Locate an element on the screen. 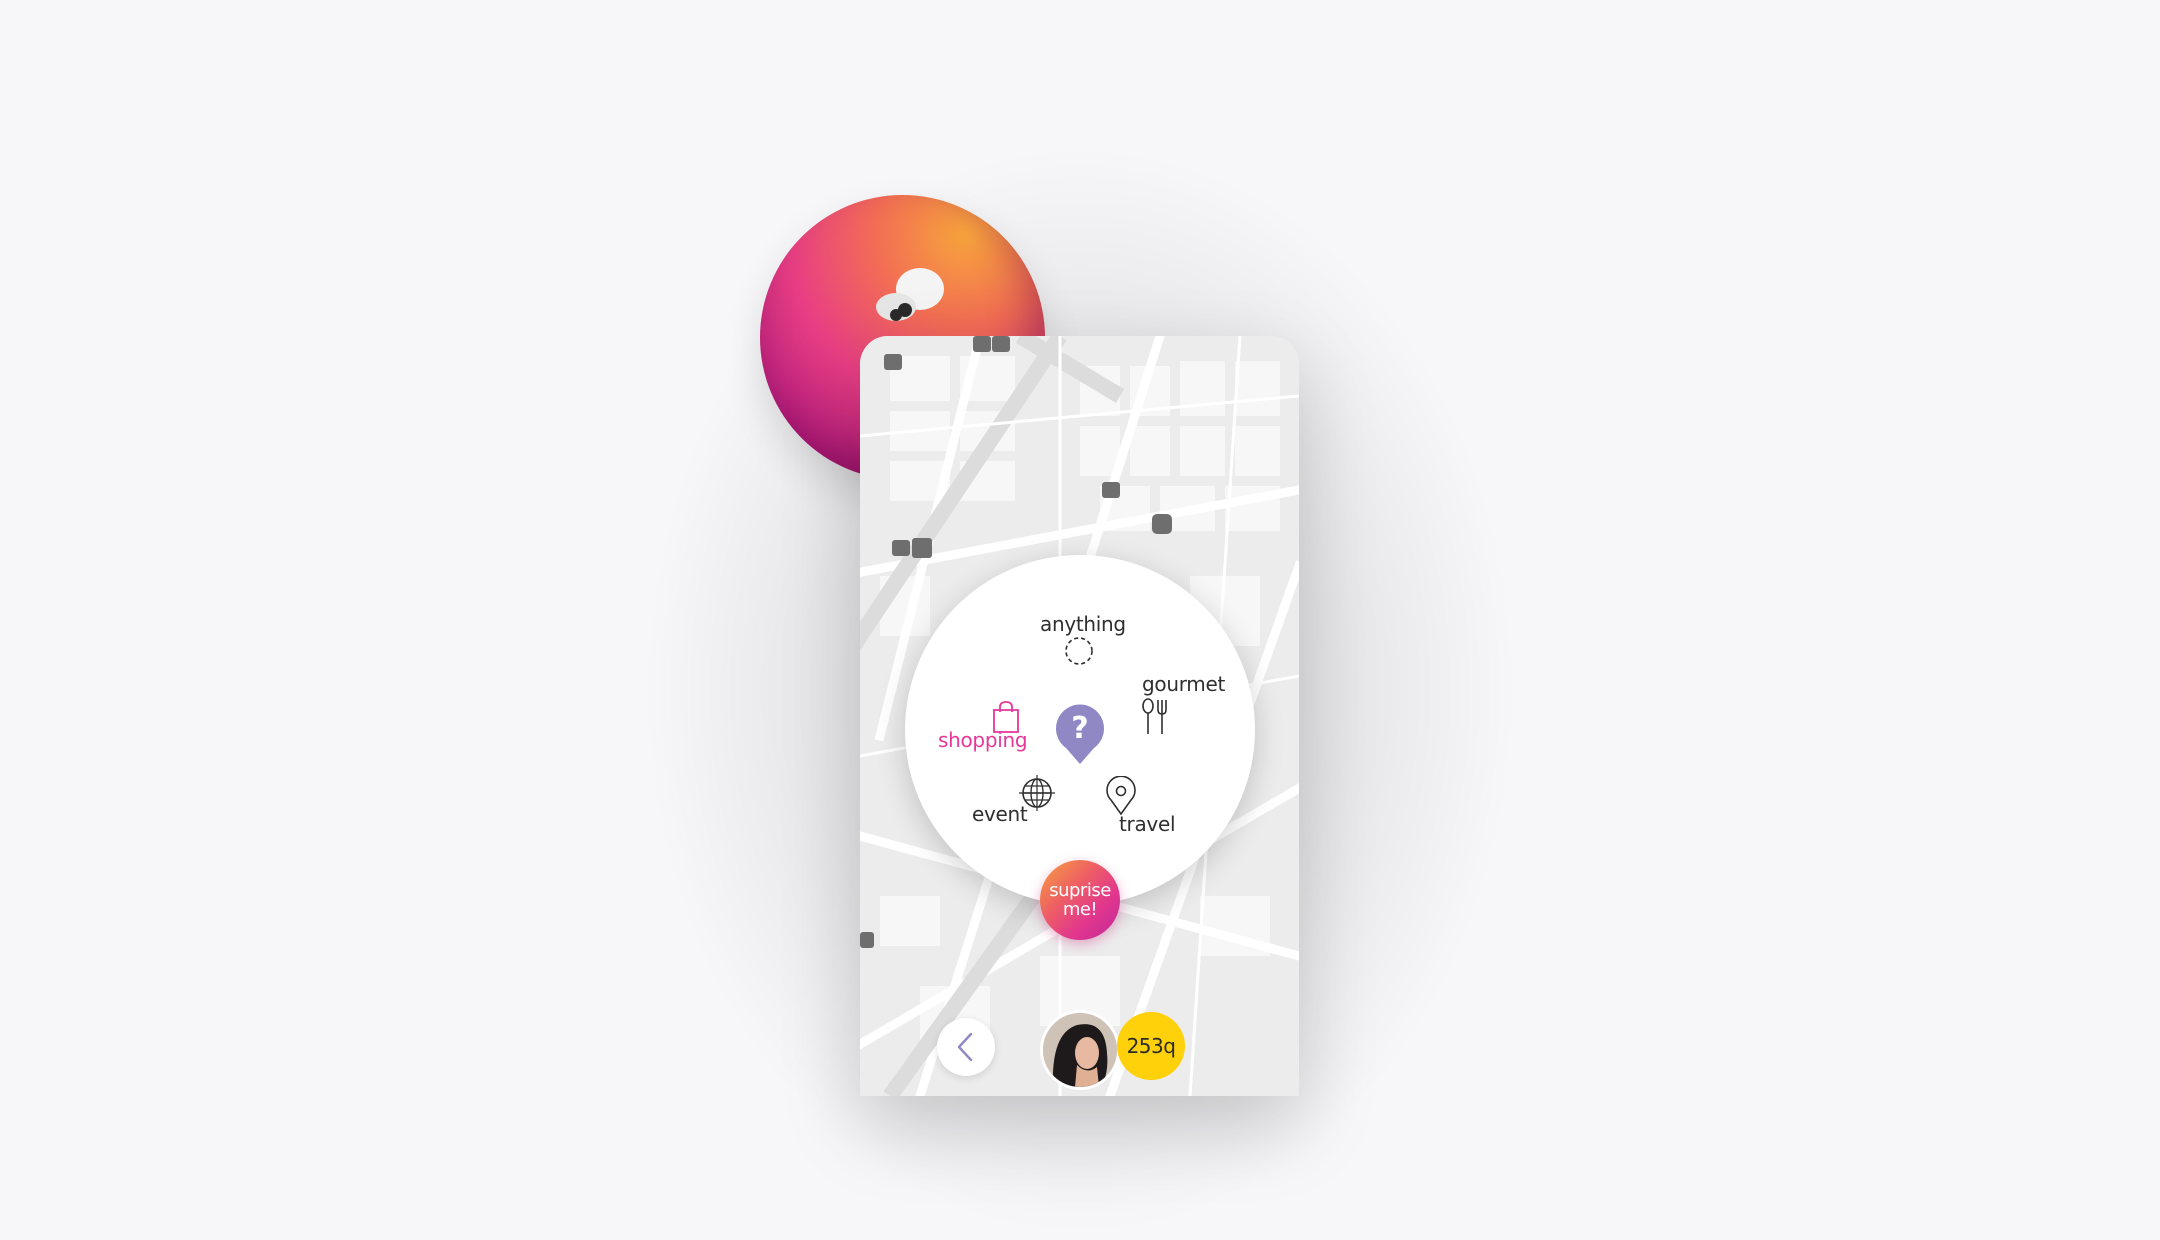 Image resolution: width=2160 pixels, height=1240 pixels. user-avatar is located at coordinates (1080, 1050).